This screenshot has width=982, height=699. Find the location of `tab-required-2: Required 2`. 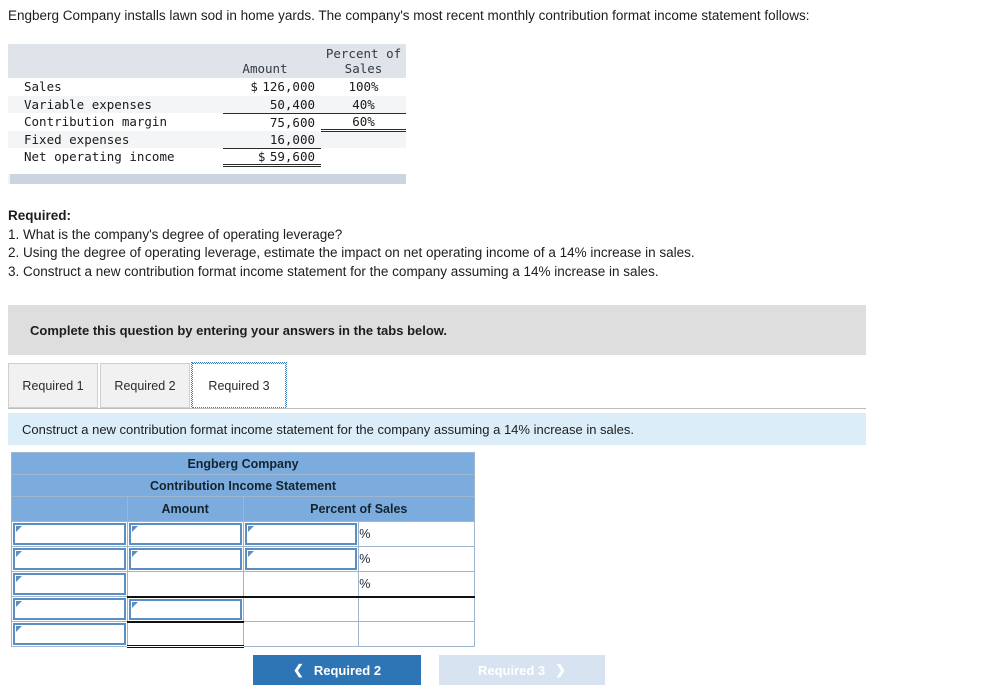

tab-required-2: Required 2 is located at coordinates (145, 385).